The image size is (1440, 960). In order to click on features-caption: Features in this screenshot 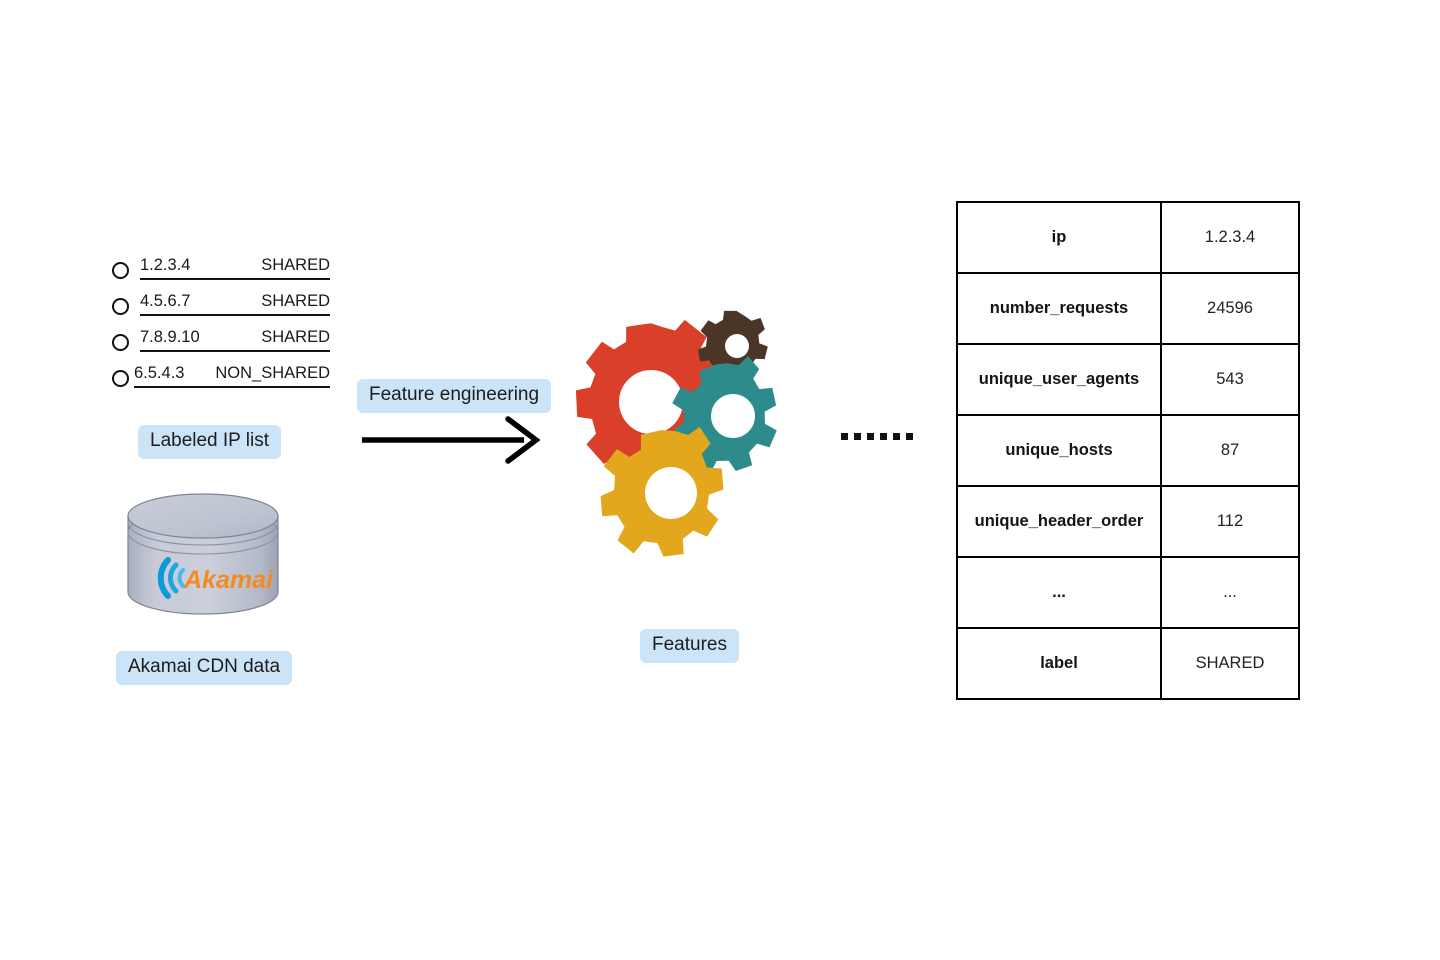, I will do `click(689, 646)`.